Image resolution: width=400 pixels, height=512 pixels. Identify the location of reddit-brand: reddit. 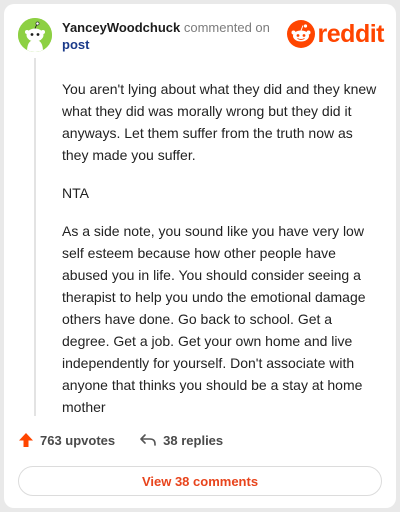
(335, 34).